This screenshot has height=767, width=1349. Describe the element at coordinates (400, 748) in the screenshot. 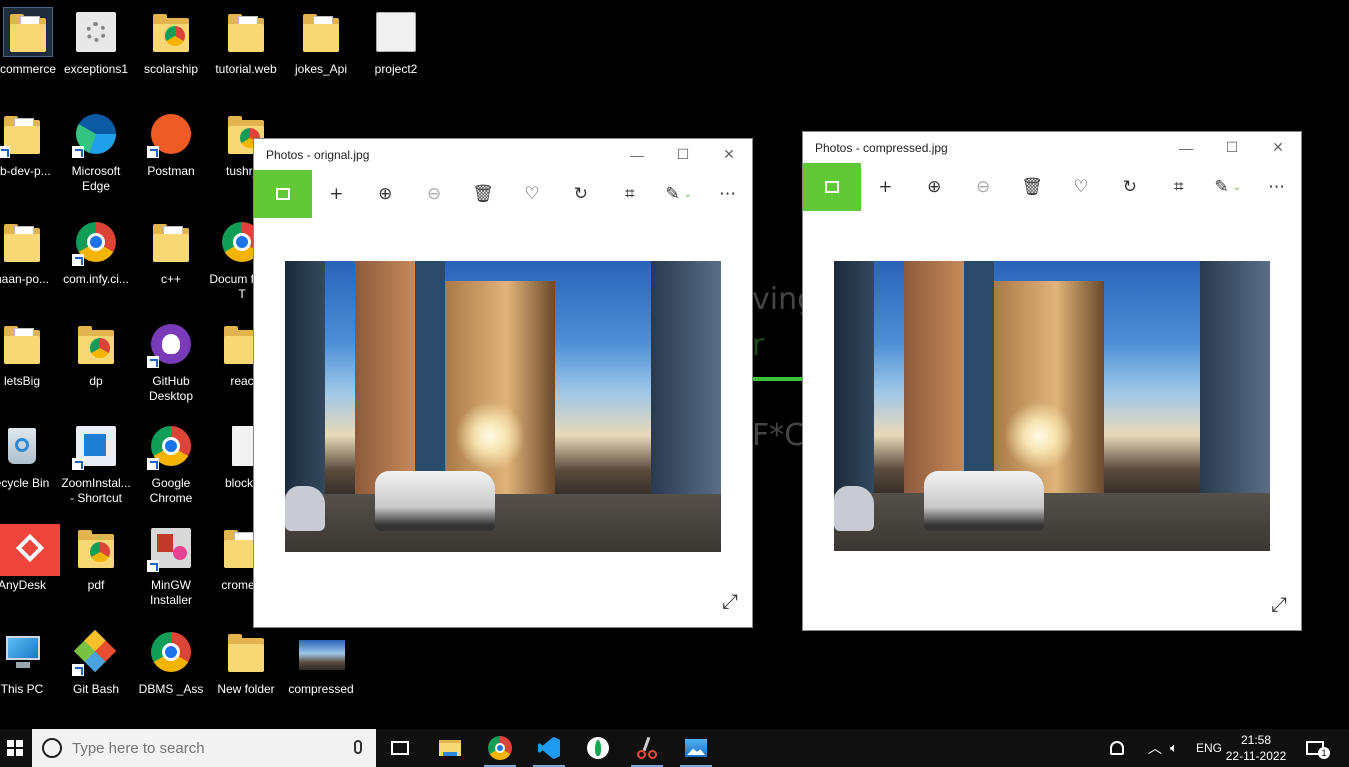

I see `task-view-button` at that location.